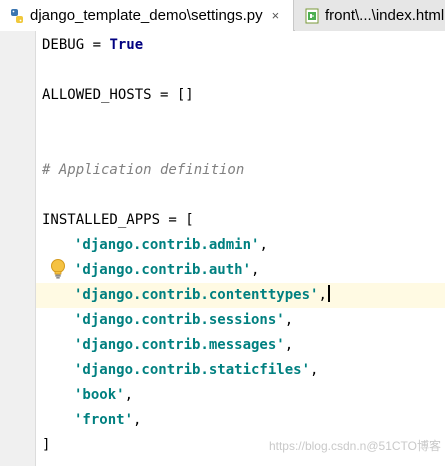  Describe the element at coordinates (18, 248) in the screenshot. I see `editor-gutter` at that location.